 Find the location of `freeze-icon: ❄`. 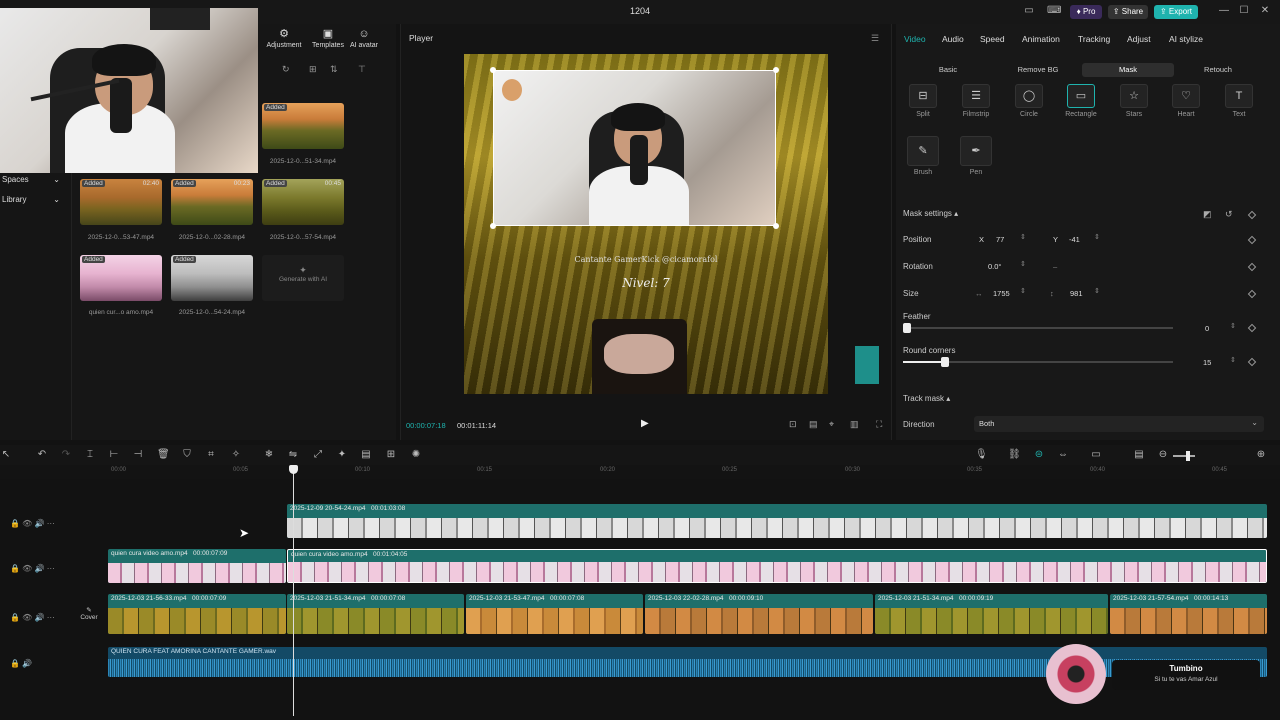

freeze-icon: ❄ is located at coordinates (269, 455).